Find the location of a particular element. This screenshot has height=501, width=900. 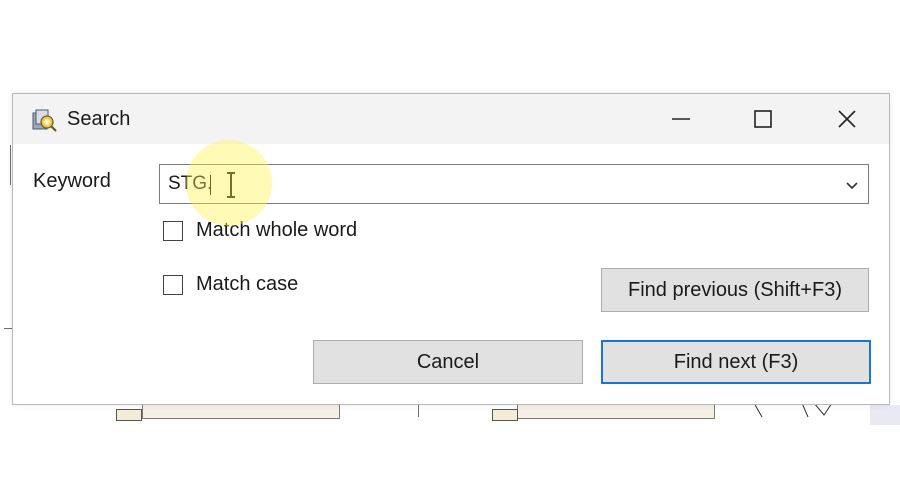

find-previous-button: Find previous (Shift+F3) is located at coordinates (735, 290).